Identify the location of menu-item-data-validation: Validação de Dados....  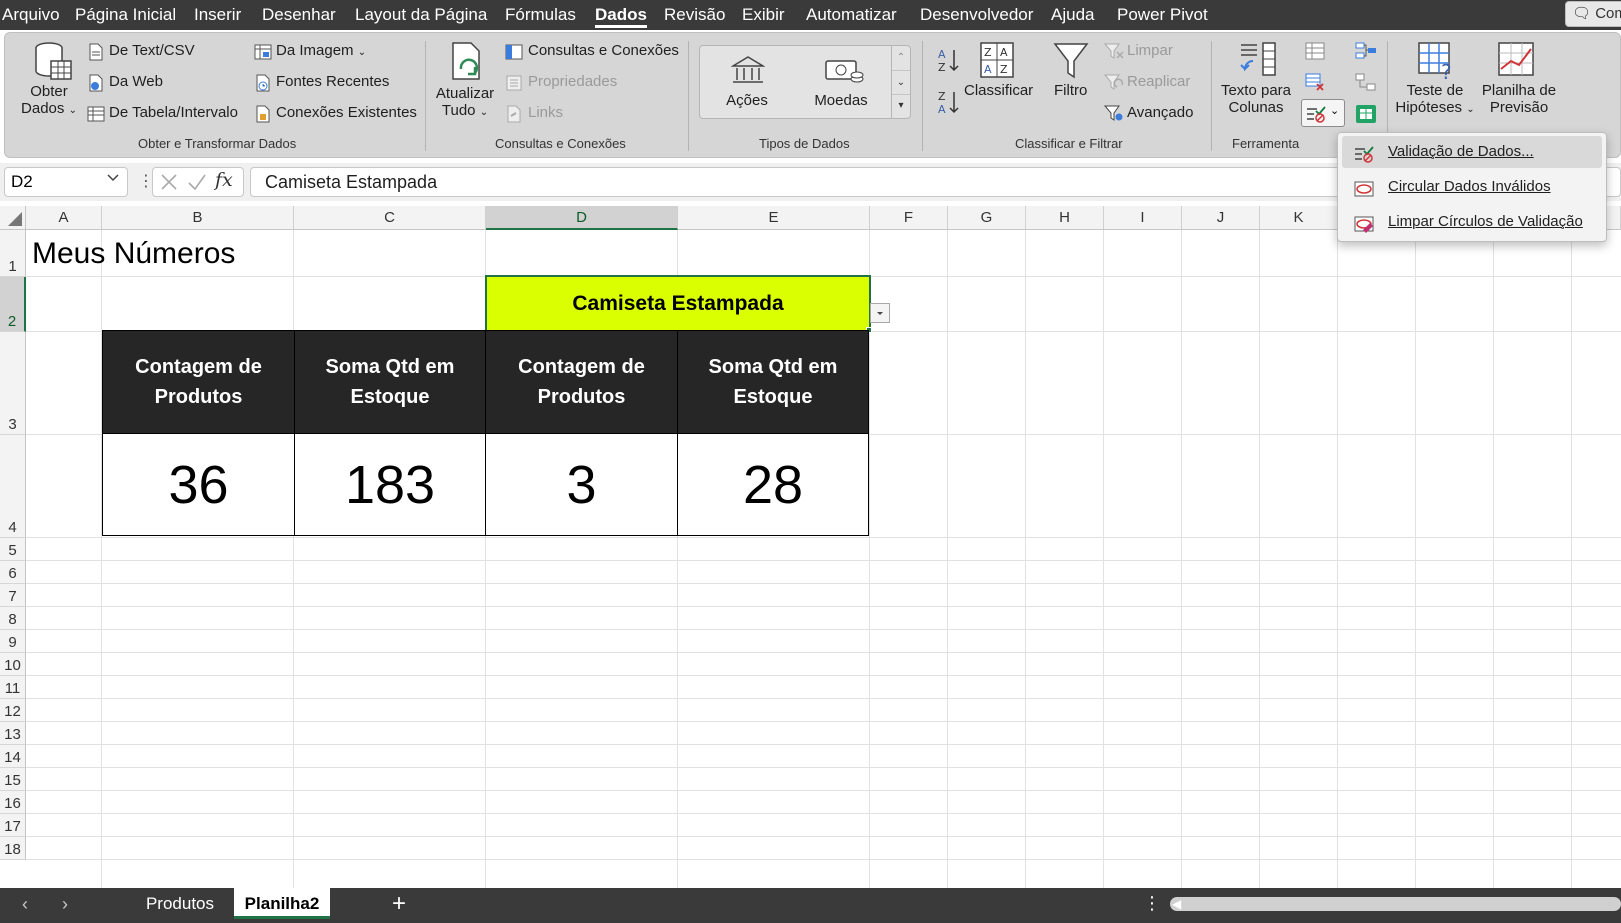
(1472, 152).